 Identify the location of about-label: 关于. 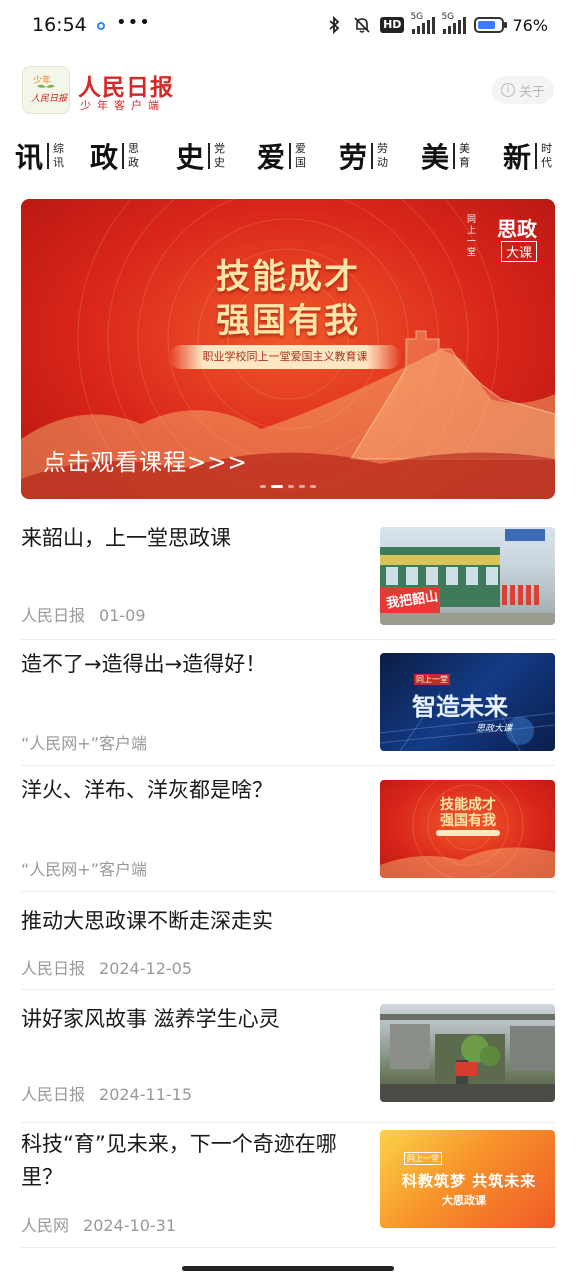
(531, 92).